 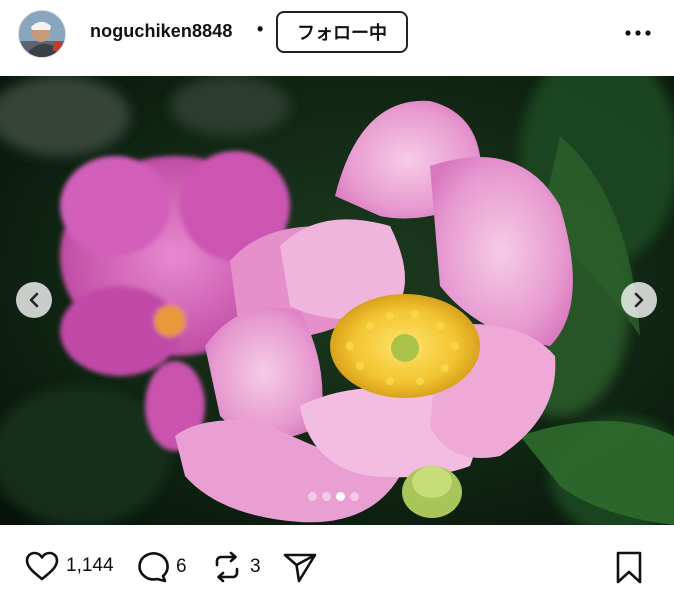 I want to click on repost-icon, so click(x=227, y=567).